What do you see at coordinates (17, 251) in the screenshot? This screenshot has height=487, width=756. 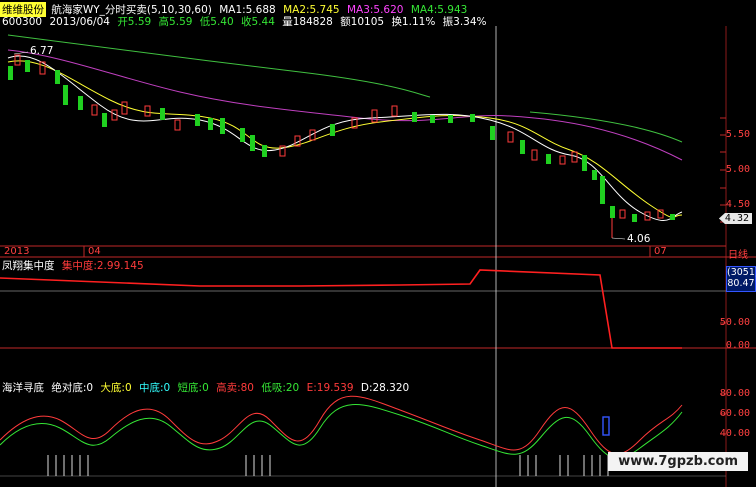 I see `time-label-year: 2013` at bounding box center [17, 251].